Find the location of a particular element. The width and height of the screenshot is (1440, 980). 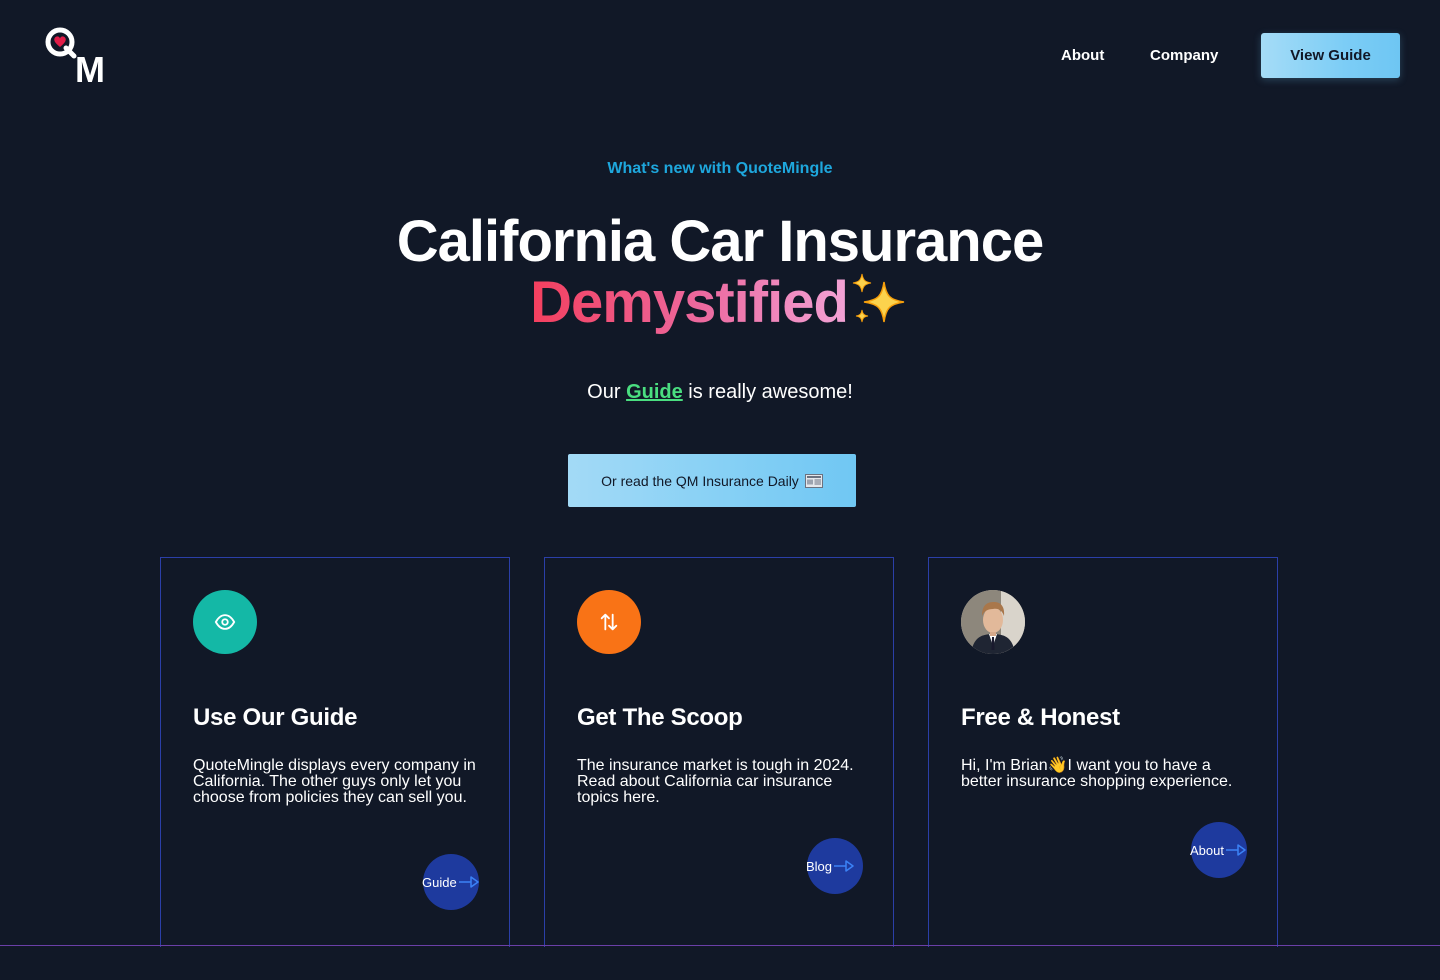

cta-label: Guide is located at coordinates (439, 882).